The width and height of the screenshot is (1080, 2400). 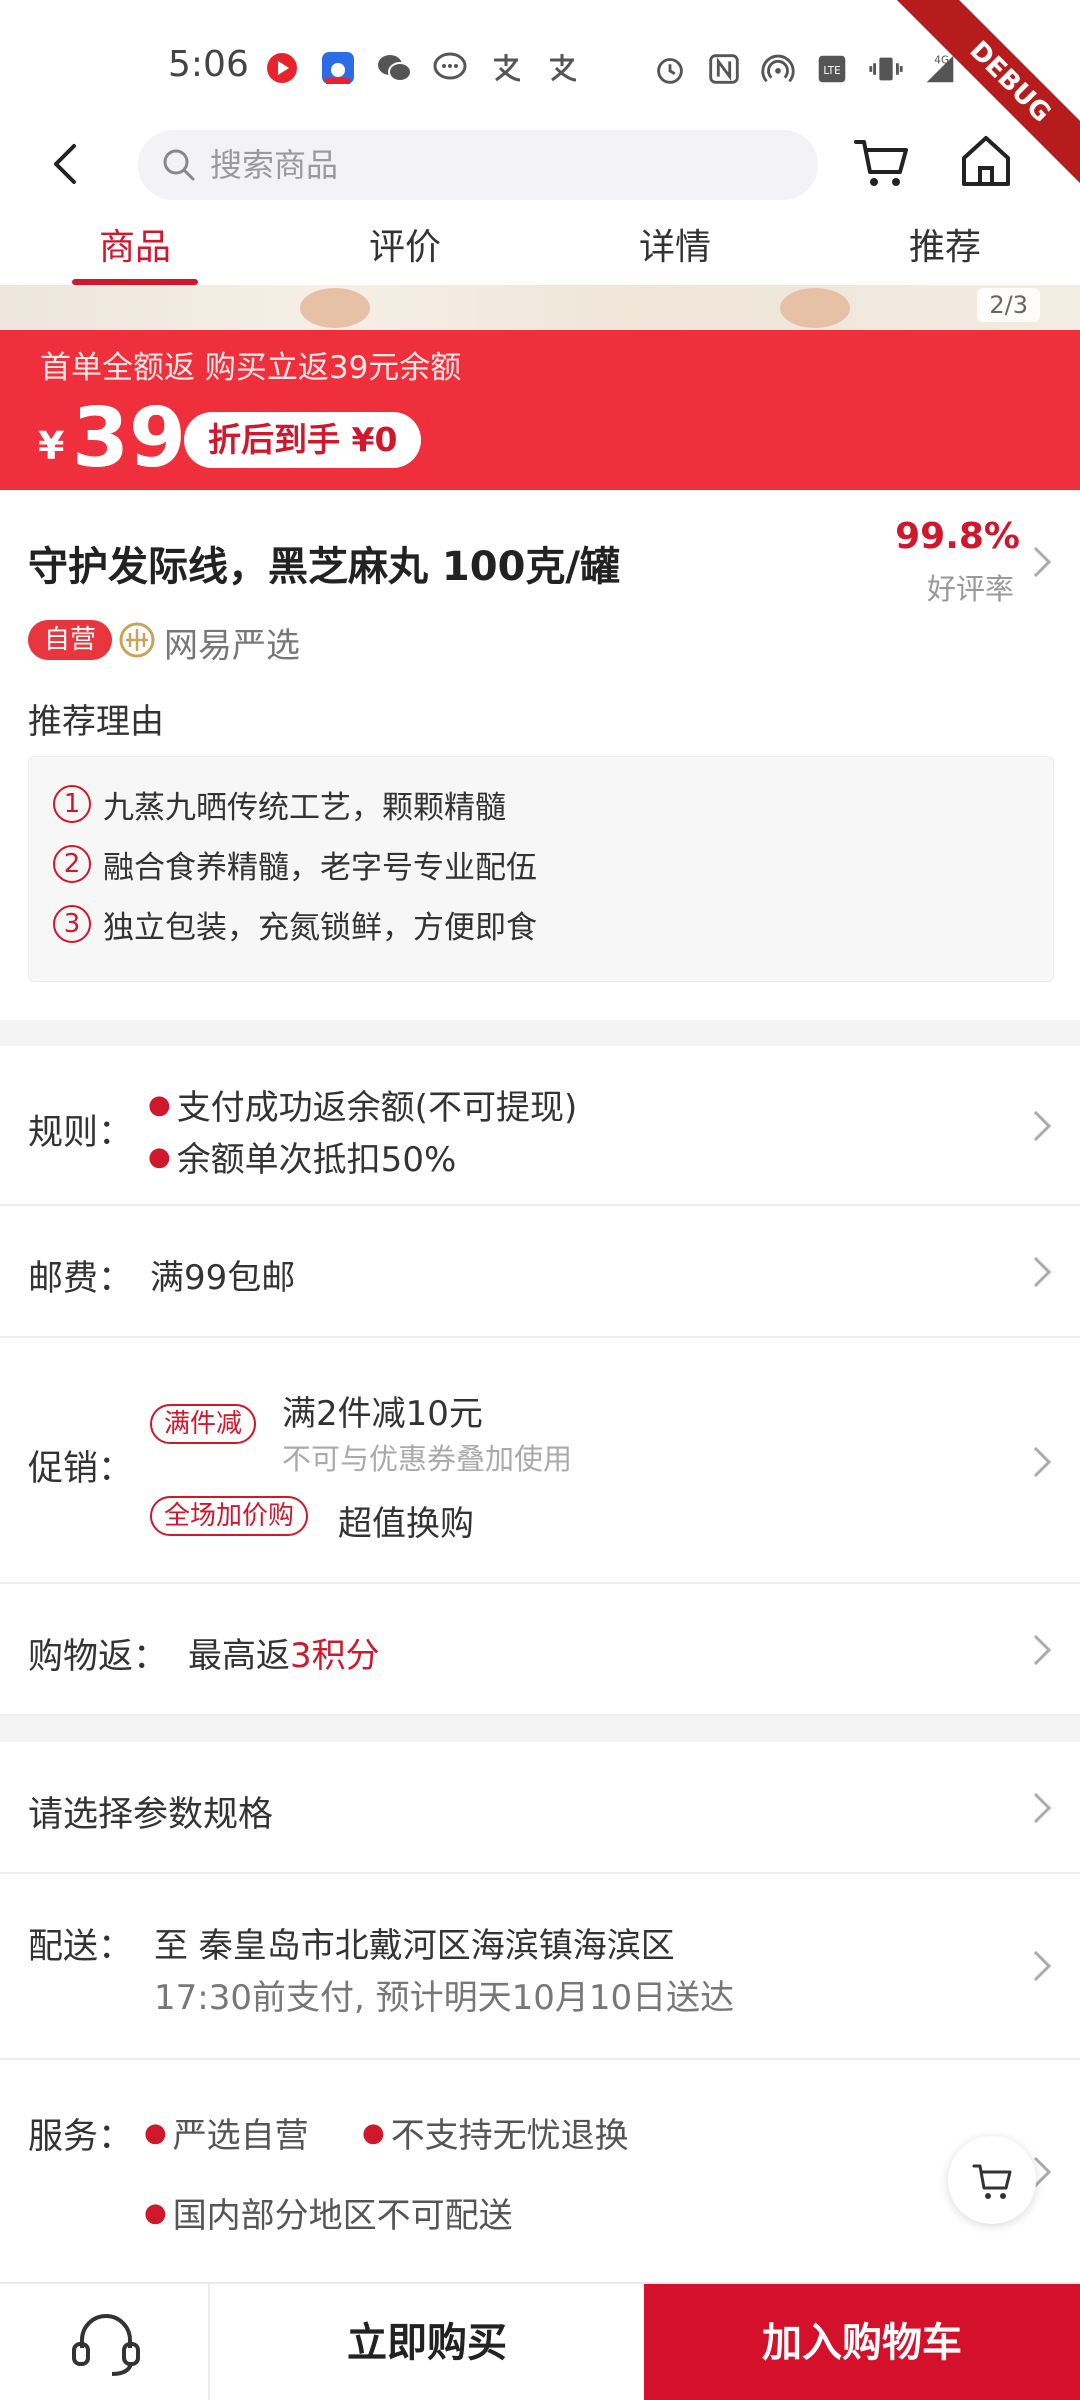 What do you see at coordinates (406, 1524) in the screenshot?
I see `promo-main-text: 超值换购` at bounding box center [406, 1524].